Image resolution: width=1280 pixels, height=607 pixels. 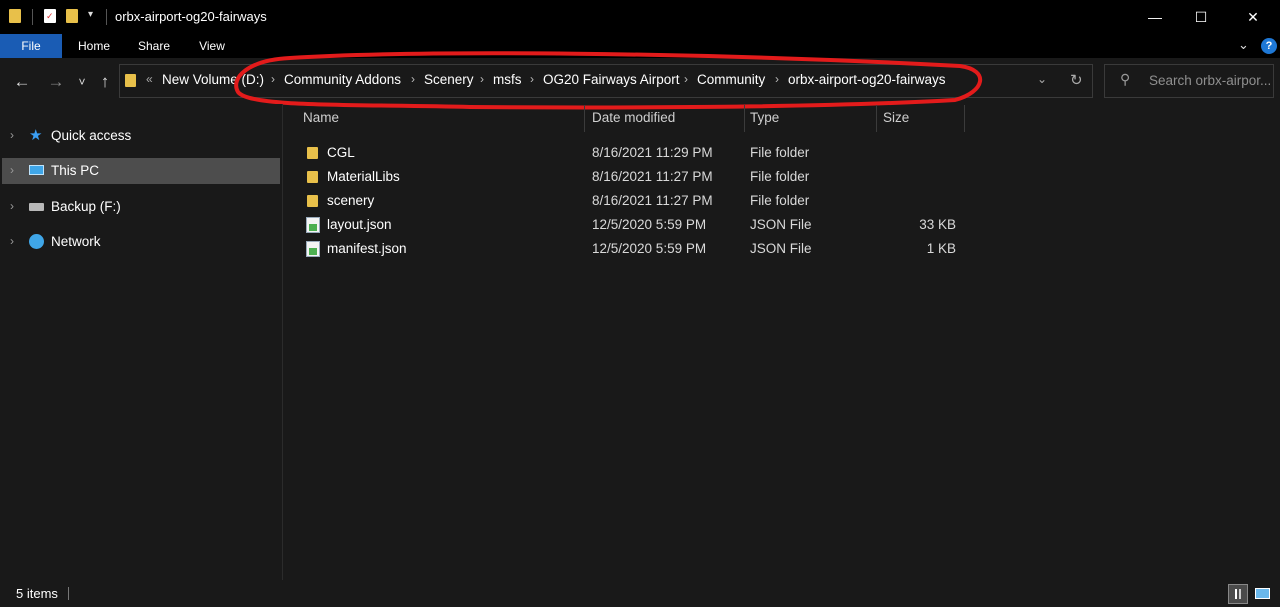 What do you see at coordinates (896, 117) in the screenshot?
I see `column-header-size: Size` at bounding box center [896, 117].